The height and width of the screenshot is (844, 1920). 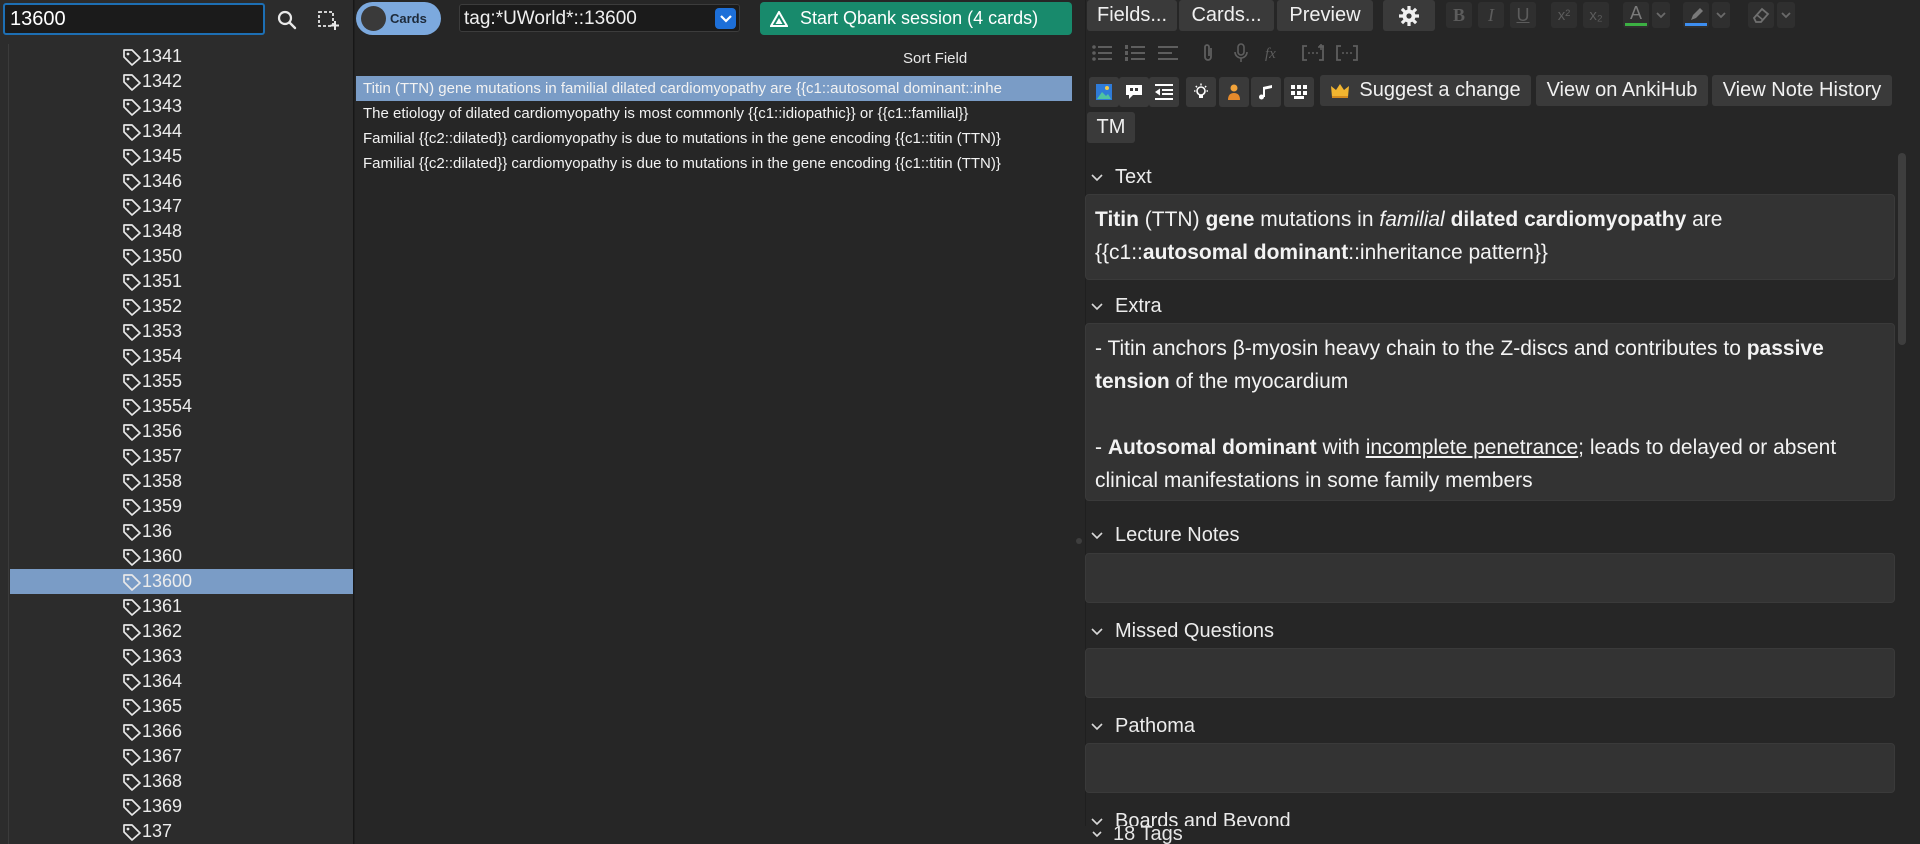 I want to click on tag-tree-item: 1358, so click(x=182, y=481).